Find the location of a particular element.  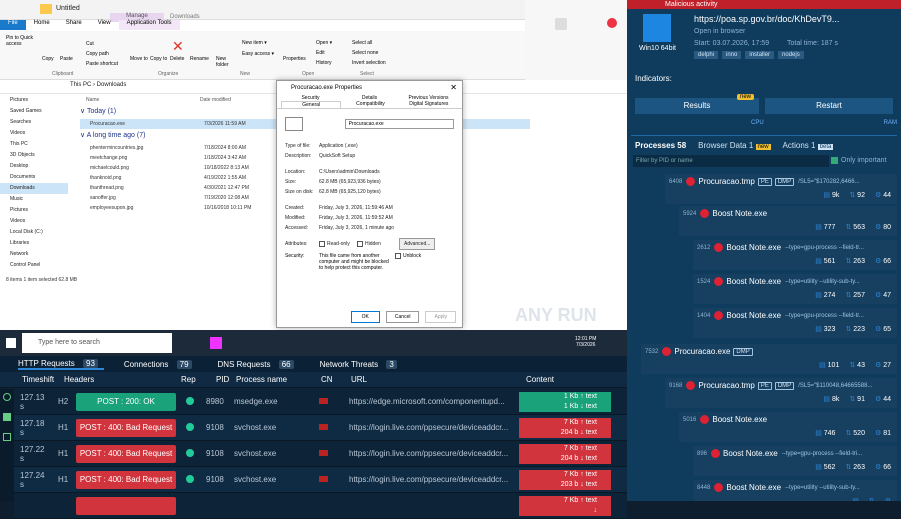

tab-share: Share is located at coordinates (74, 25).